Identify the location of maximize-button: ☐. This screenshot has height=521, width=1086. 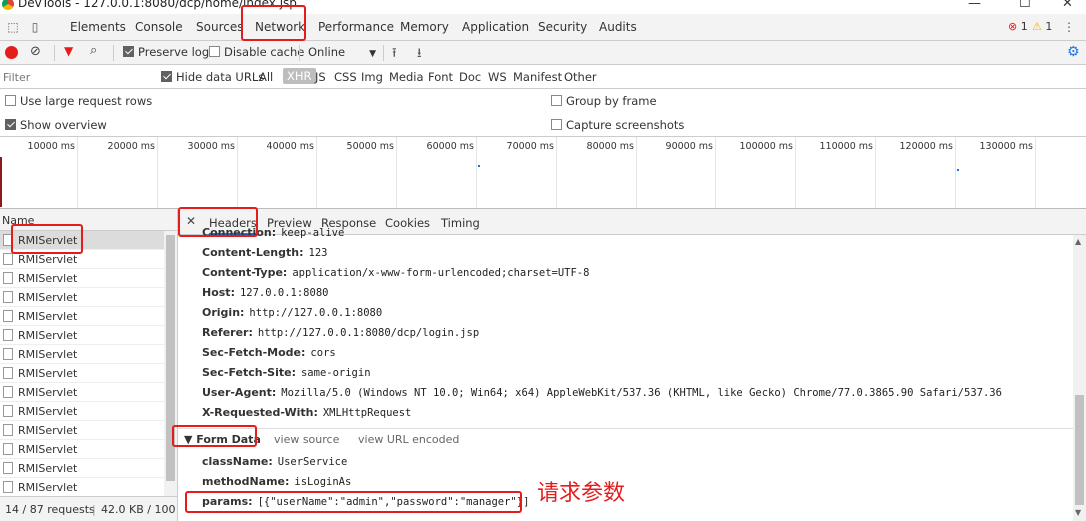
(1025, 5).